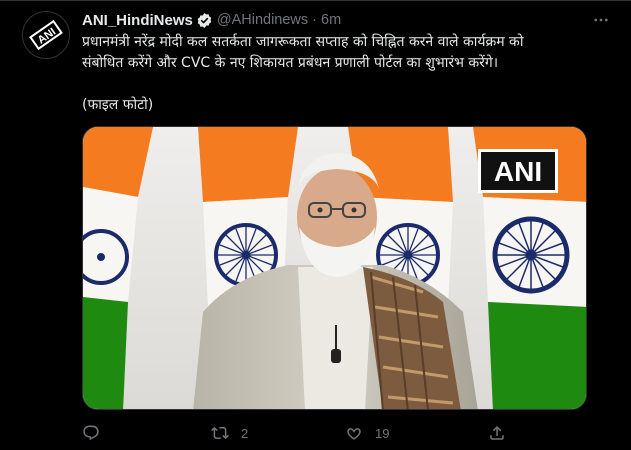 This screenshot has width=631, height=450. What do you see at coordinates (220, 433) in the screenshot?
I see `retweet-icon` at bounding box center [220, 433].